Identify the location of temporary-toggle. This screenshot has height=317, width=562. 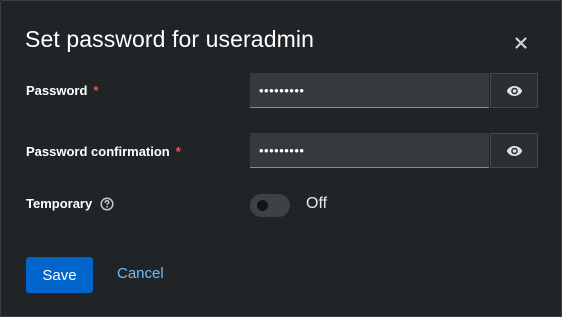
(270, 205).